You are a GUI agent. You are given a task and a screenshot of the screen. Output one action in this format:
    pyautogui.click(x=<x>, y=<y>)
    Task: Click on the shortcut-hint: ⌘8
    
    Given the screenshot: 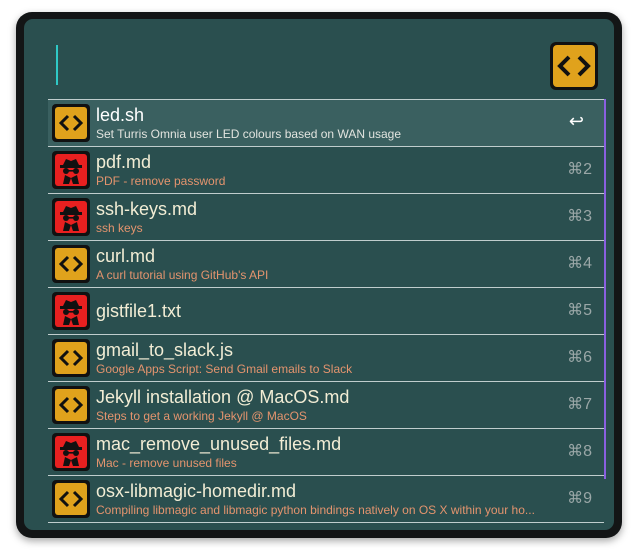 What is the action you would take?
    pyautogui.click(x=579, y=451)
    